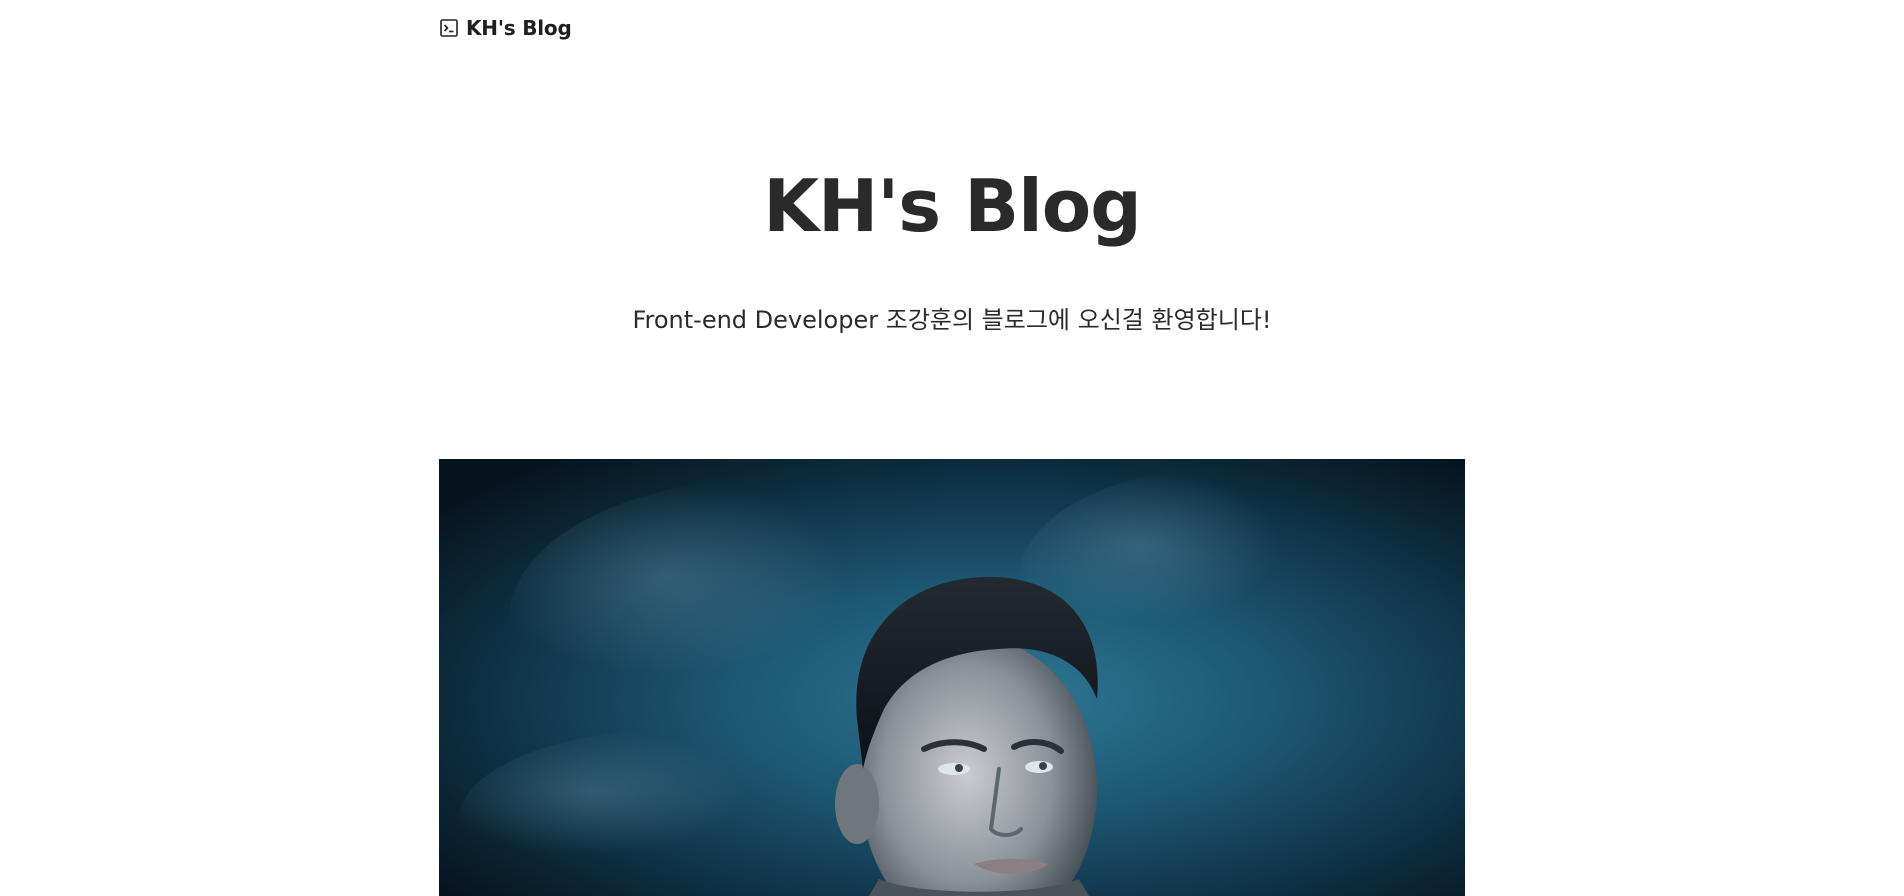  I want to click on page-title: KH's Blog, so click(952, 206).